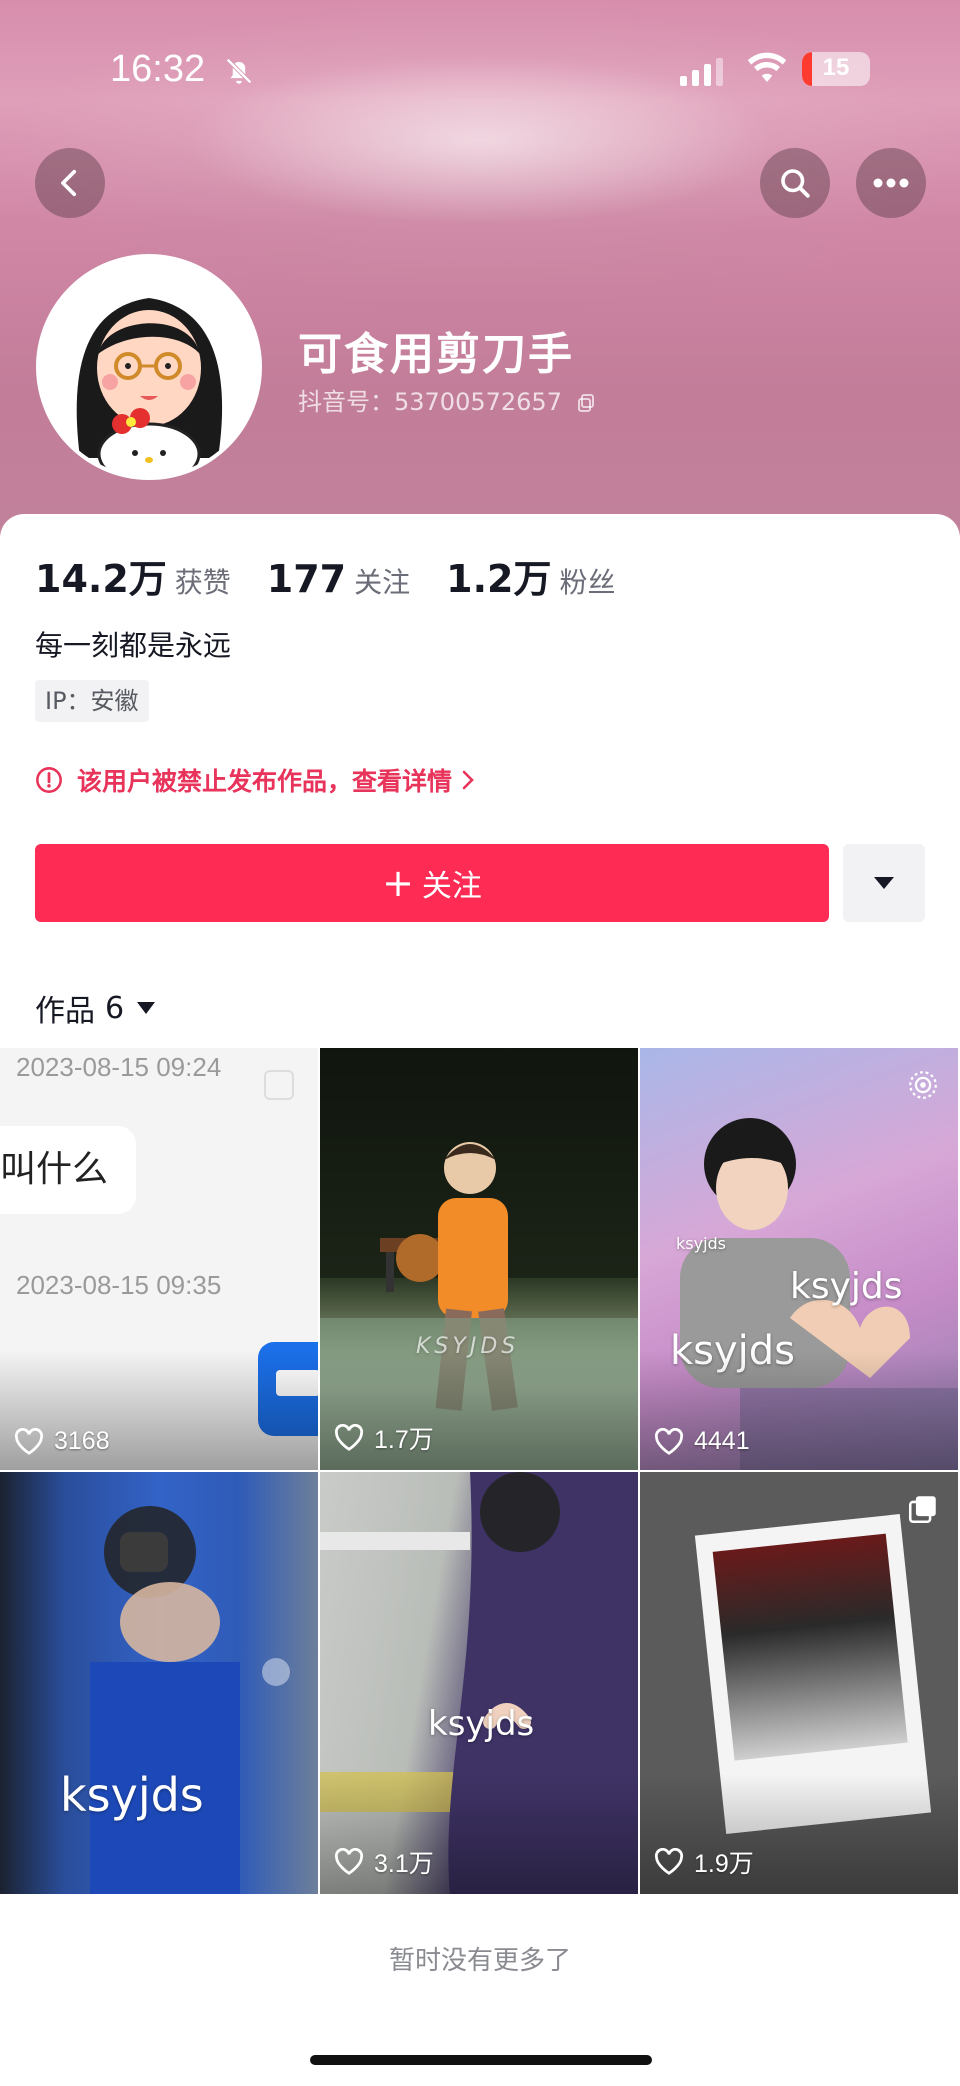 This screenshot has height=2086, width=960. I want to click on follow-label: 关注, so click(451, 886).